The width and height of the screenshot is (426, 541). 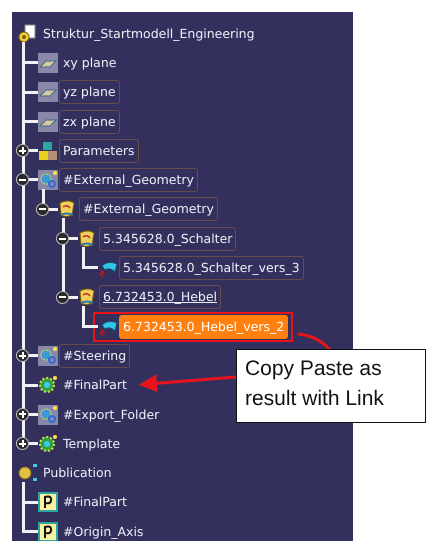 What do you see at coordinates (89, 122) in the screenshot?
I see `tree-item: zx plane` at bounding box center [89, 122].